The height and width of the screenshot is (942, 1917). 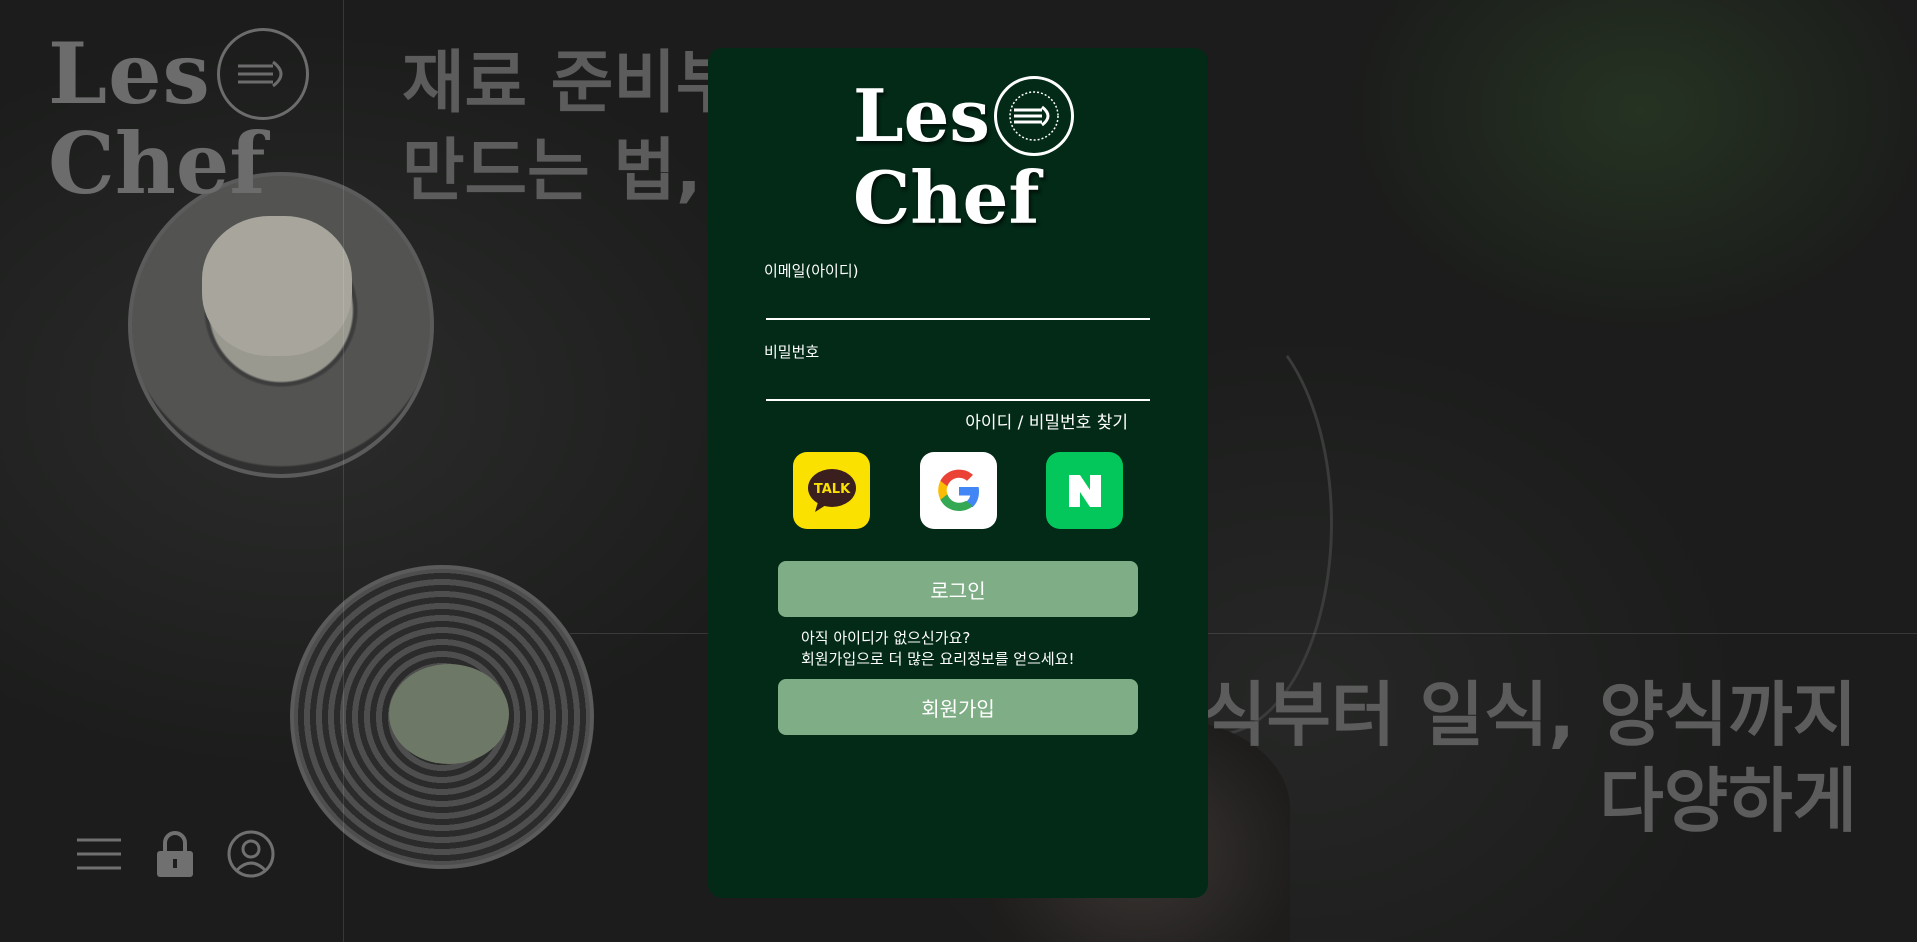 I want to click on signup-message: 아직 아이디가 없으신가요? 회원가입으로 더 많은 요리정보를 얻으세요!, so click(x=938, y=648).